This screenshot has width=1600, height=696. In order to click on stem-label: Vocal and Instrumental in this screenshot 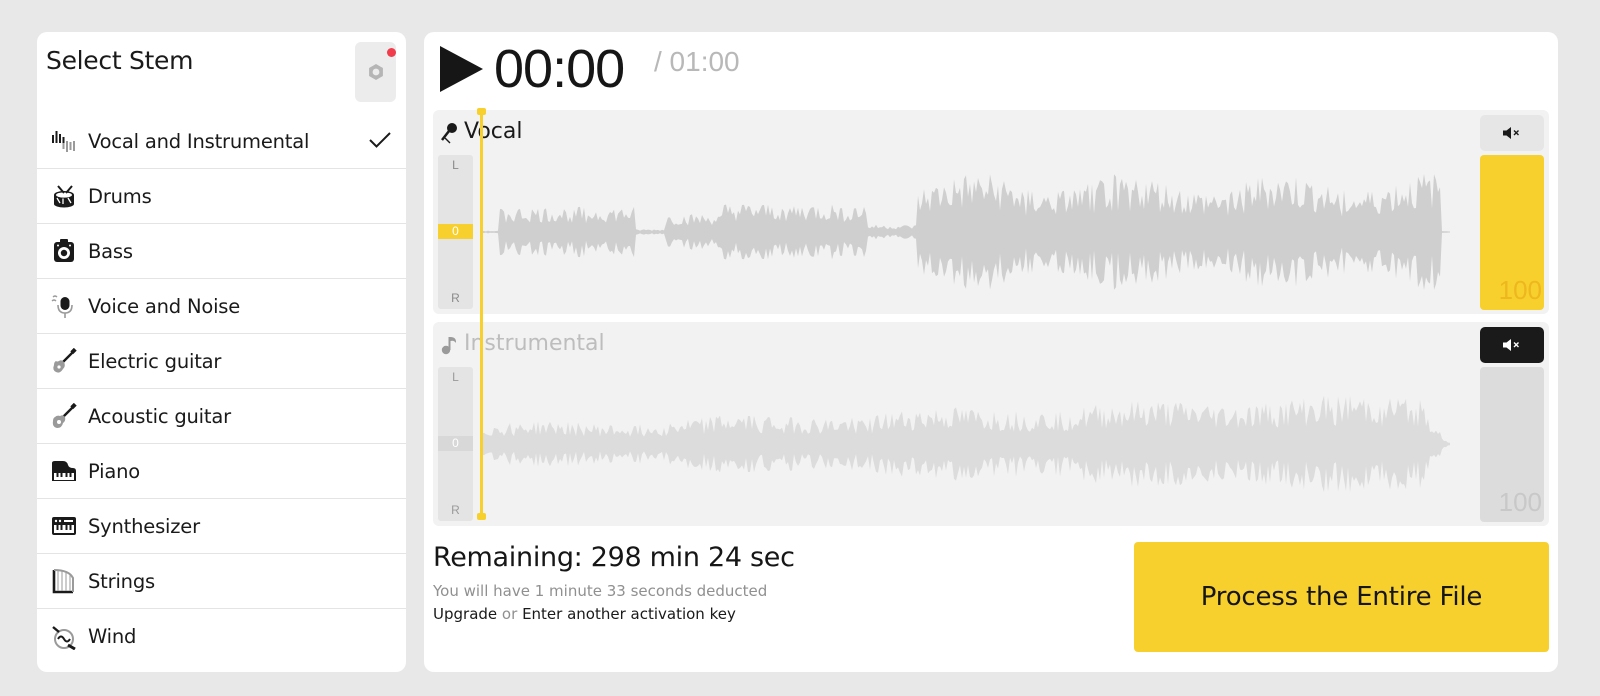, I will do `click(199, 141)`.